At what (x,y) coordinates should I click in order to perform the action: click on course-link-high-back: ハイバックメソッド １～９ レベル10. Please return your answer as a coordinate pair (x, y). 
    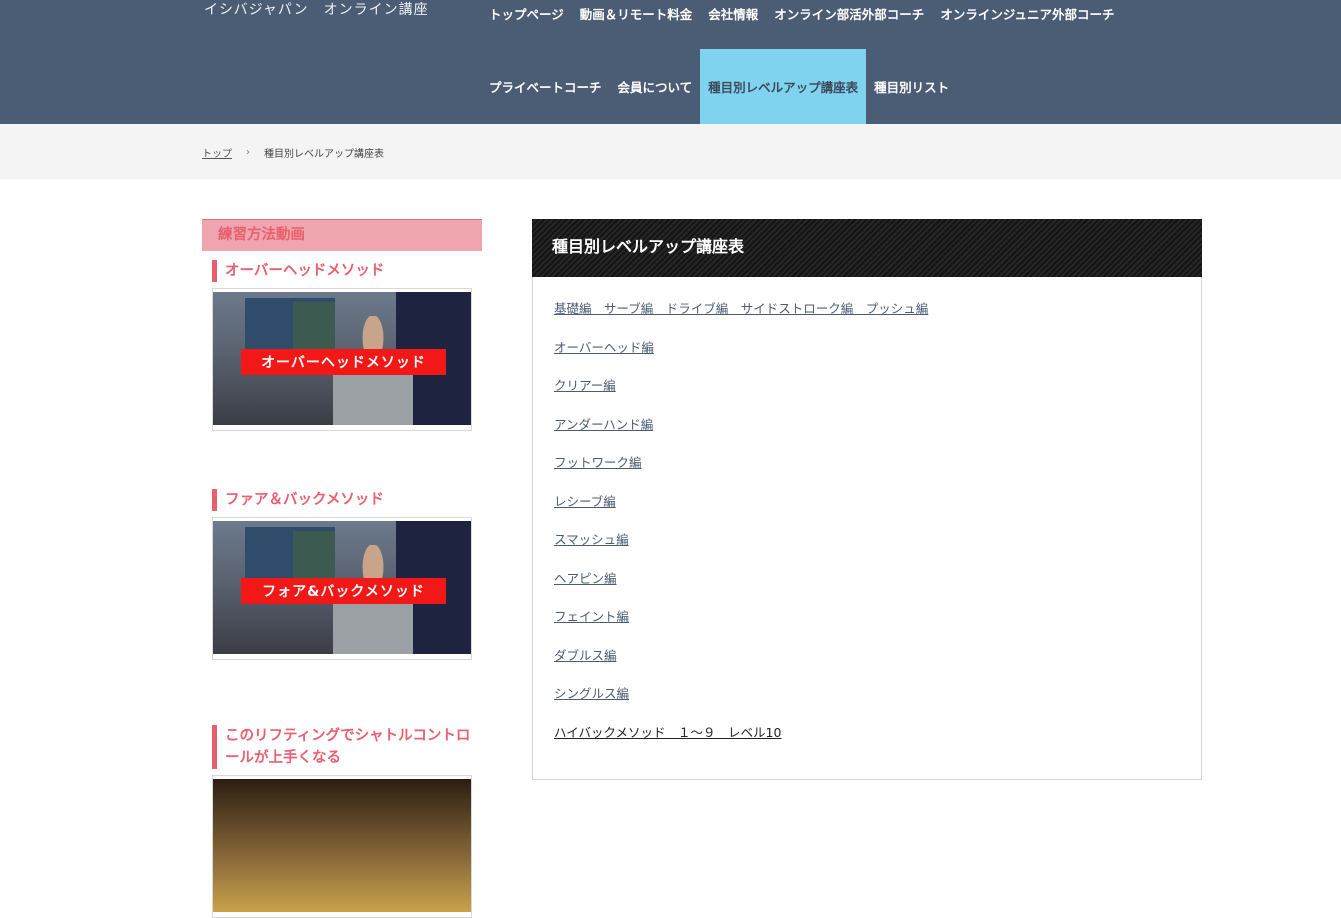
    Looking at the image, I should click on (667, 732).